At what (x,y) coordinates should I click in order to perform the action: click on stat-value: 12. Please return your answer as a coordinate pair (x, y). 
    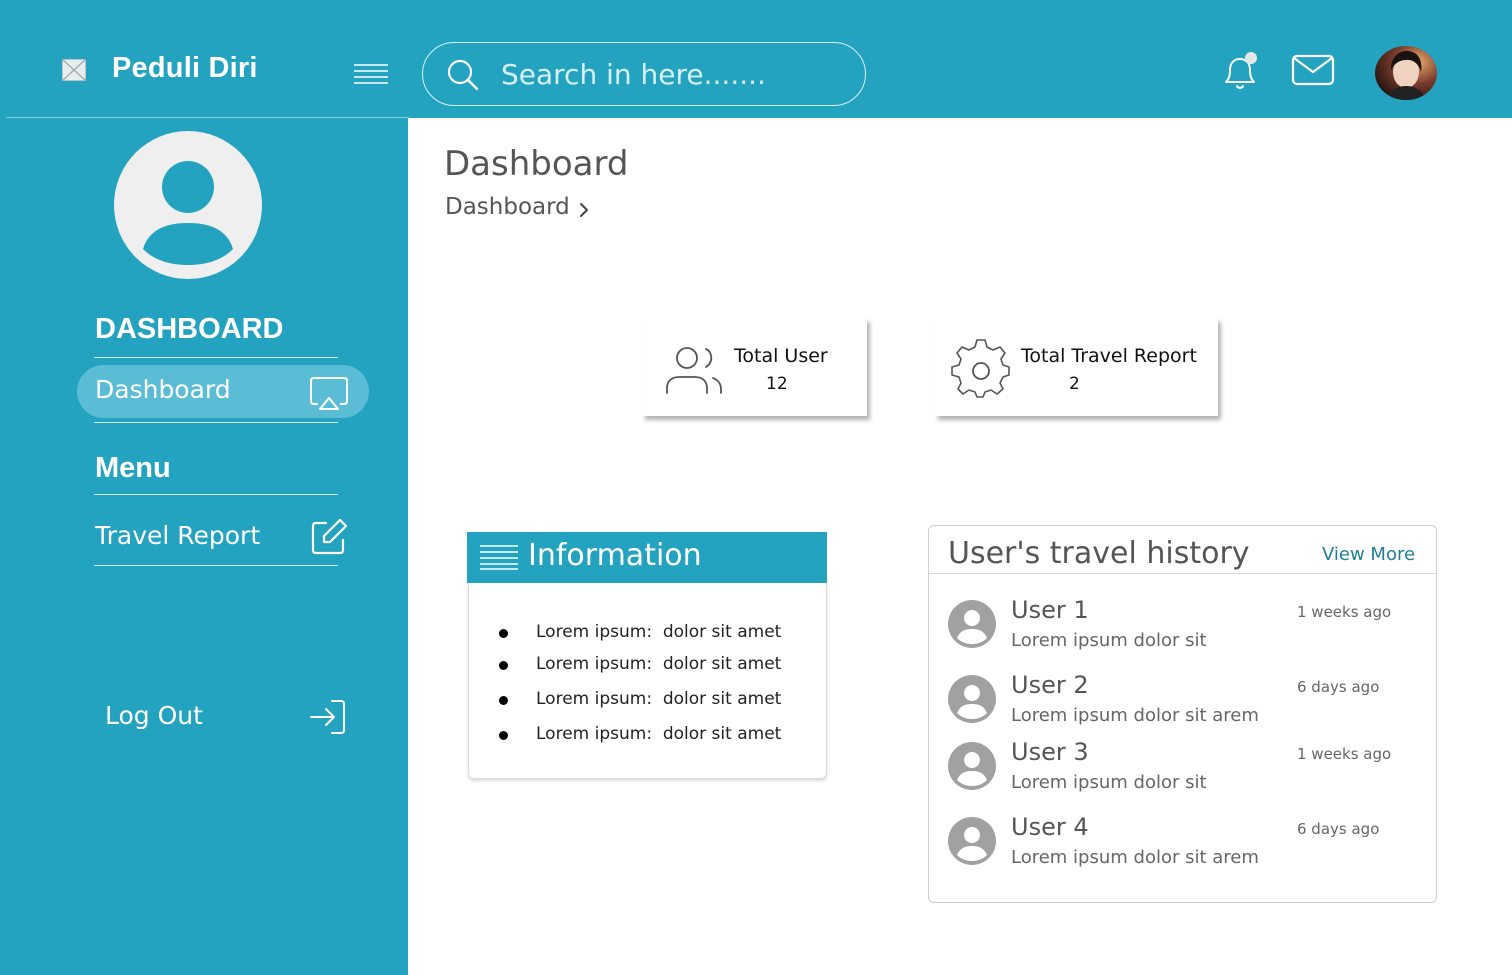
    Looking at the image, I should click on (777, 384).